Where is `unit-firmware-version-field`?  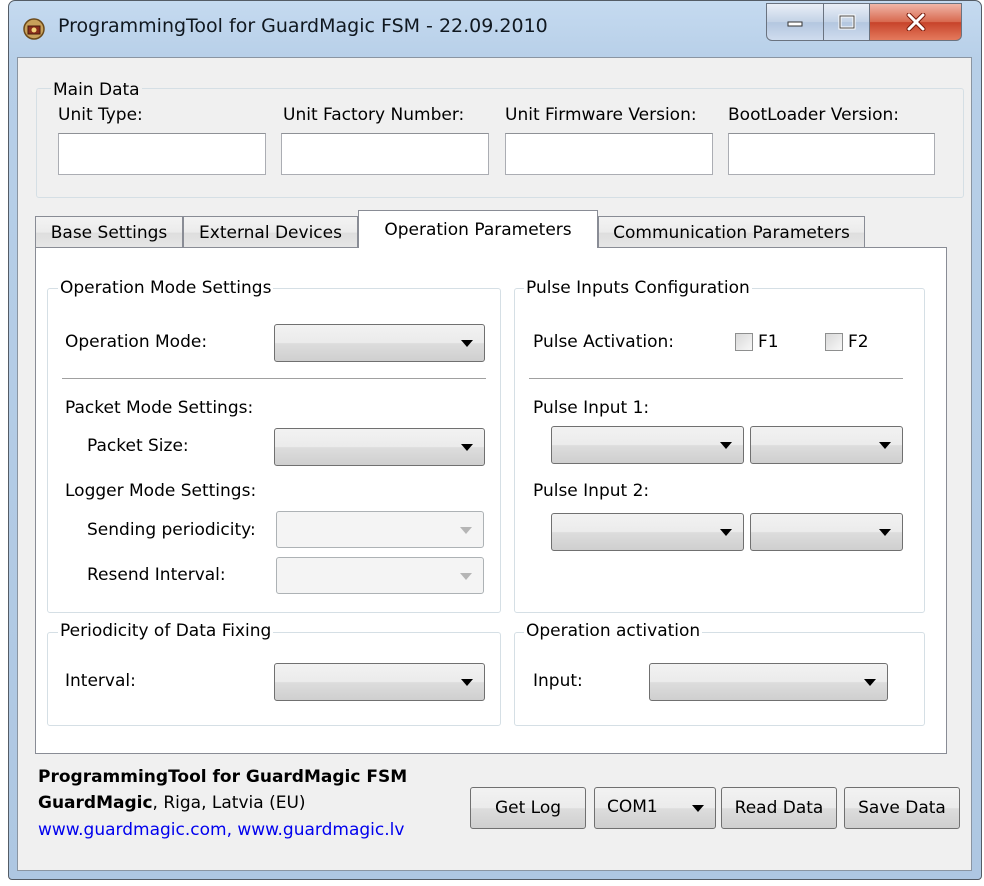 unit-firmware-version-field is located at coordinates (609, 154).